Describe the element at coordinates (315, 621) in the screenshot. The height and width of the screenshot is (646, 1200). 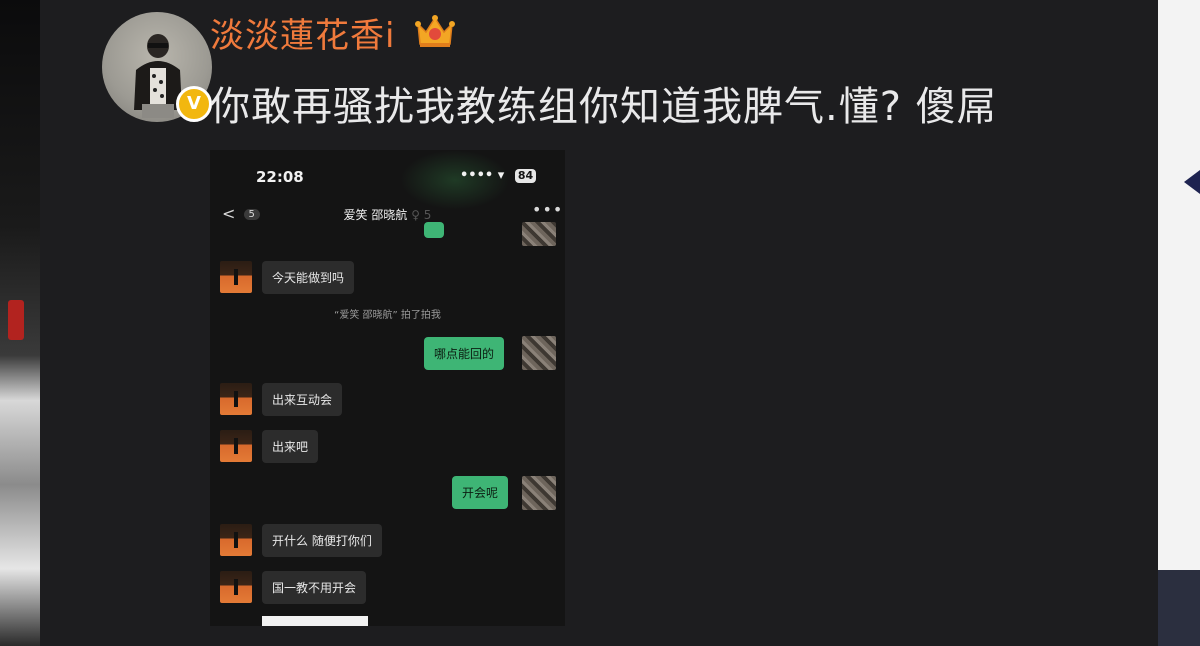
I see `partial-message-cutoff` at that location.